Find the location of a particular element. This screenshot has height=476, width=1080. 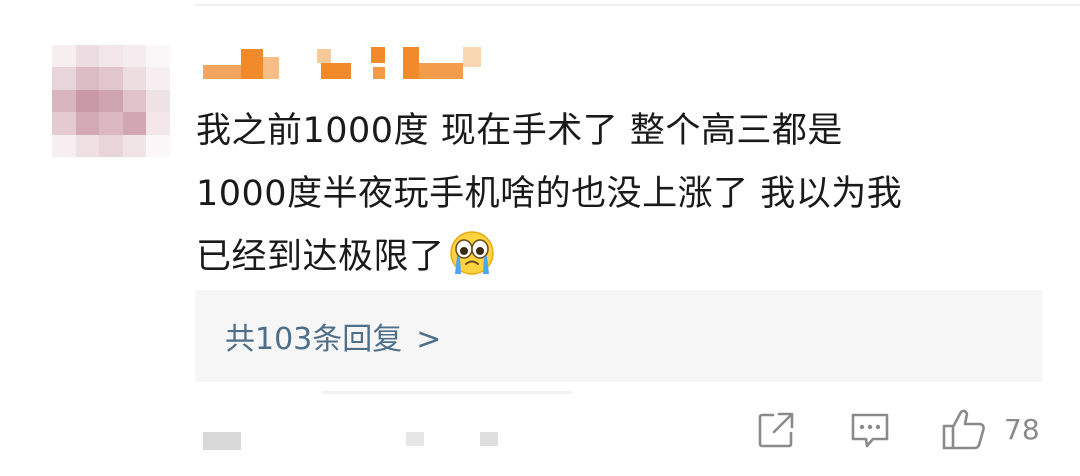

view-replies-link: 共103条回复 > is located at coordinates (333, 336).